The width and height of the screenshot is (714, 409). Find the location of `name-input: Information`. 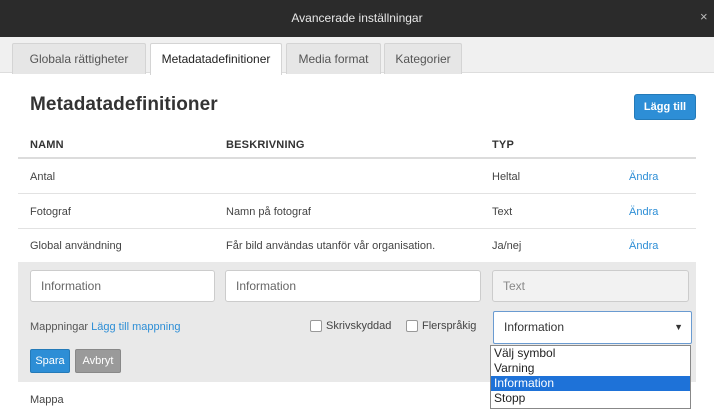

name-input: Information is located at coordinates (122, 286).